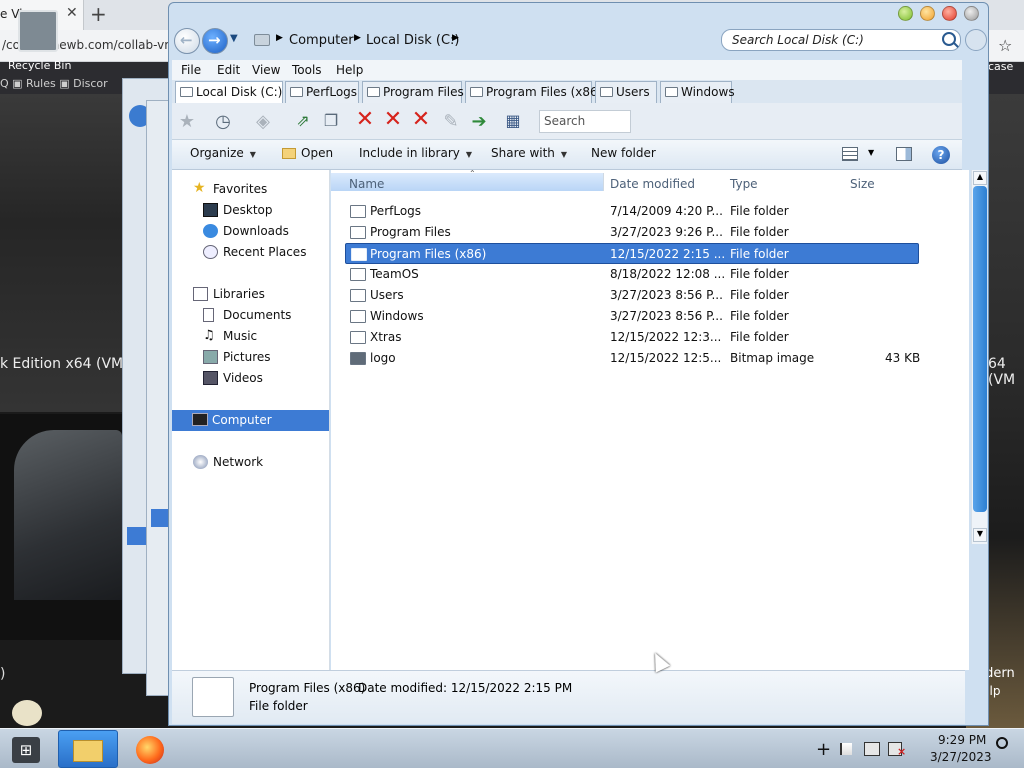 Image resolution: width=1024 pixels, height=768 pixels. I want to click on tab-label: Program Files (x86), so click(544, 92).